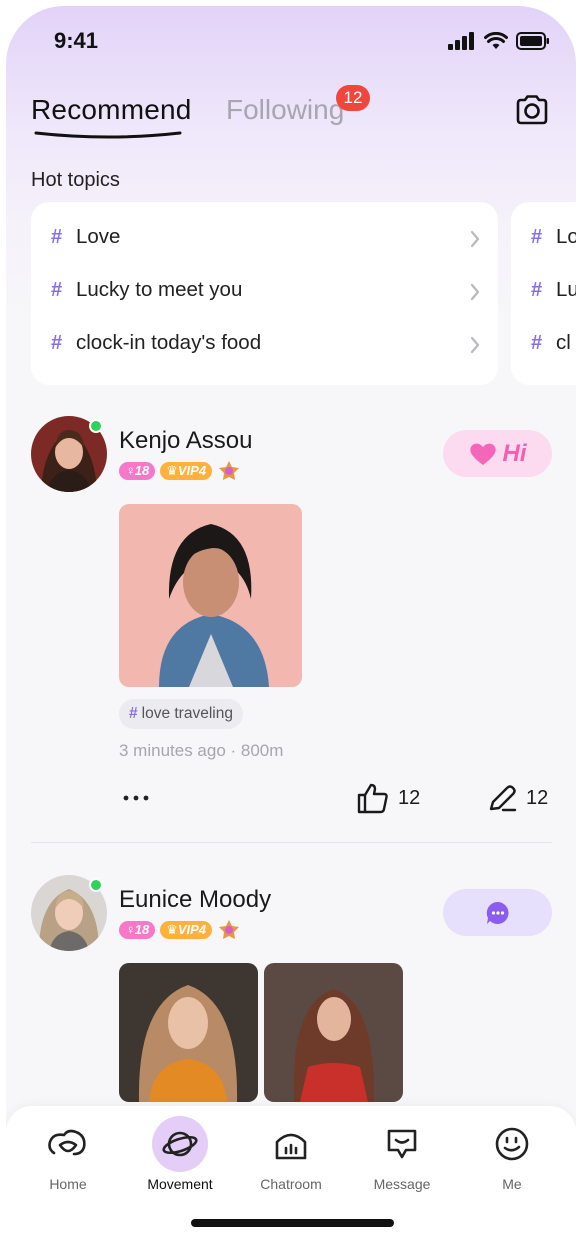 This screenshot has height=1245, width=582. Describe the element at coordinates (108, 135) in the screenshot. I see `tab-active-underline` at that location.